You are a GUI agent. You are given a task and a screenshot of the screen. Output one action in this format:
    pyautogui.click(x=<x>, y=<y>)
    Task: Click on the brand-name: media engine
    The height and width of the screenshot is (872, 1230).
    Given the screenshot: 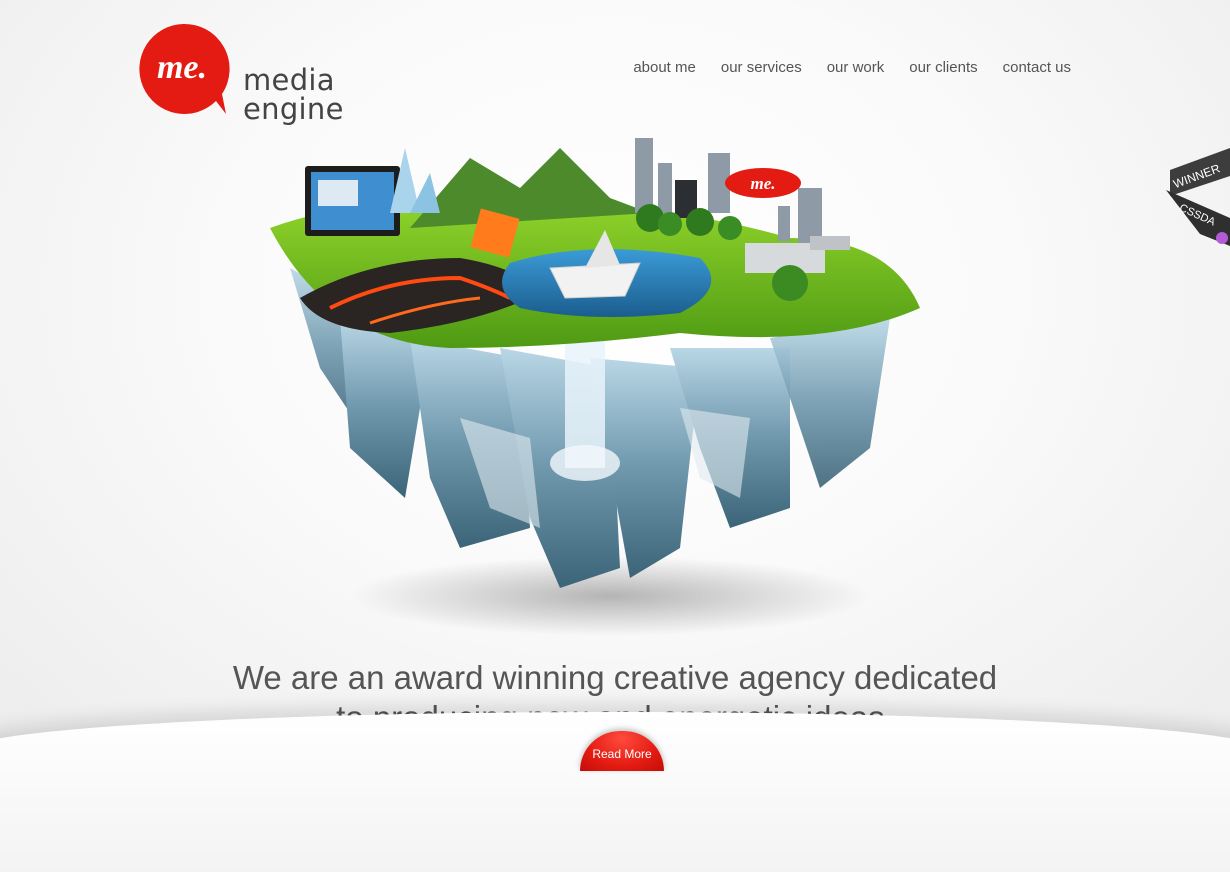 What is the action you would take?
    pyautogui.click(x=293, y=94)
    